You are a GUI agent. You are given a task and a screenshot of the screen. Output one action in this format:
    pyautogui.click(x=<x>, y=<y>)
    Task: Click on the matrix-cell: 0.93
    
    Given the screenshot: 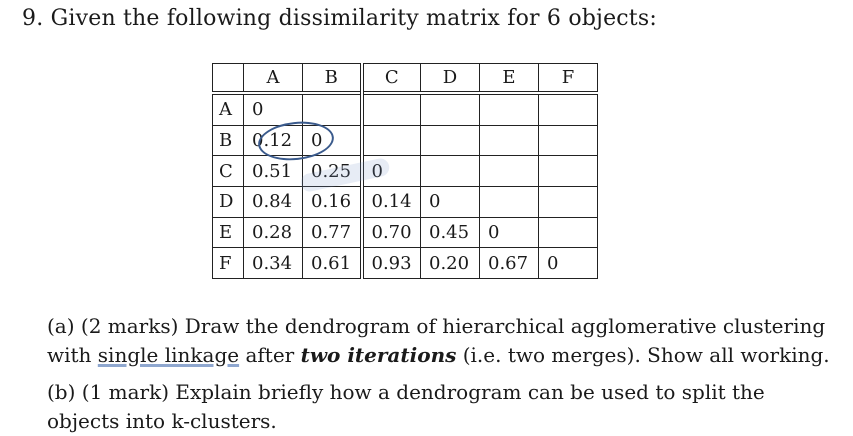 What is the action you would take?
    pyautogui.click(x=391, y=263)
    